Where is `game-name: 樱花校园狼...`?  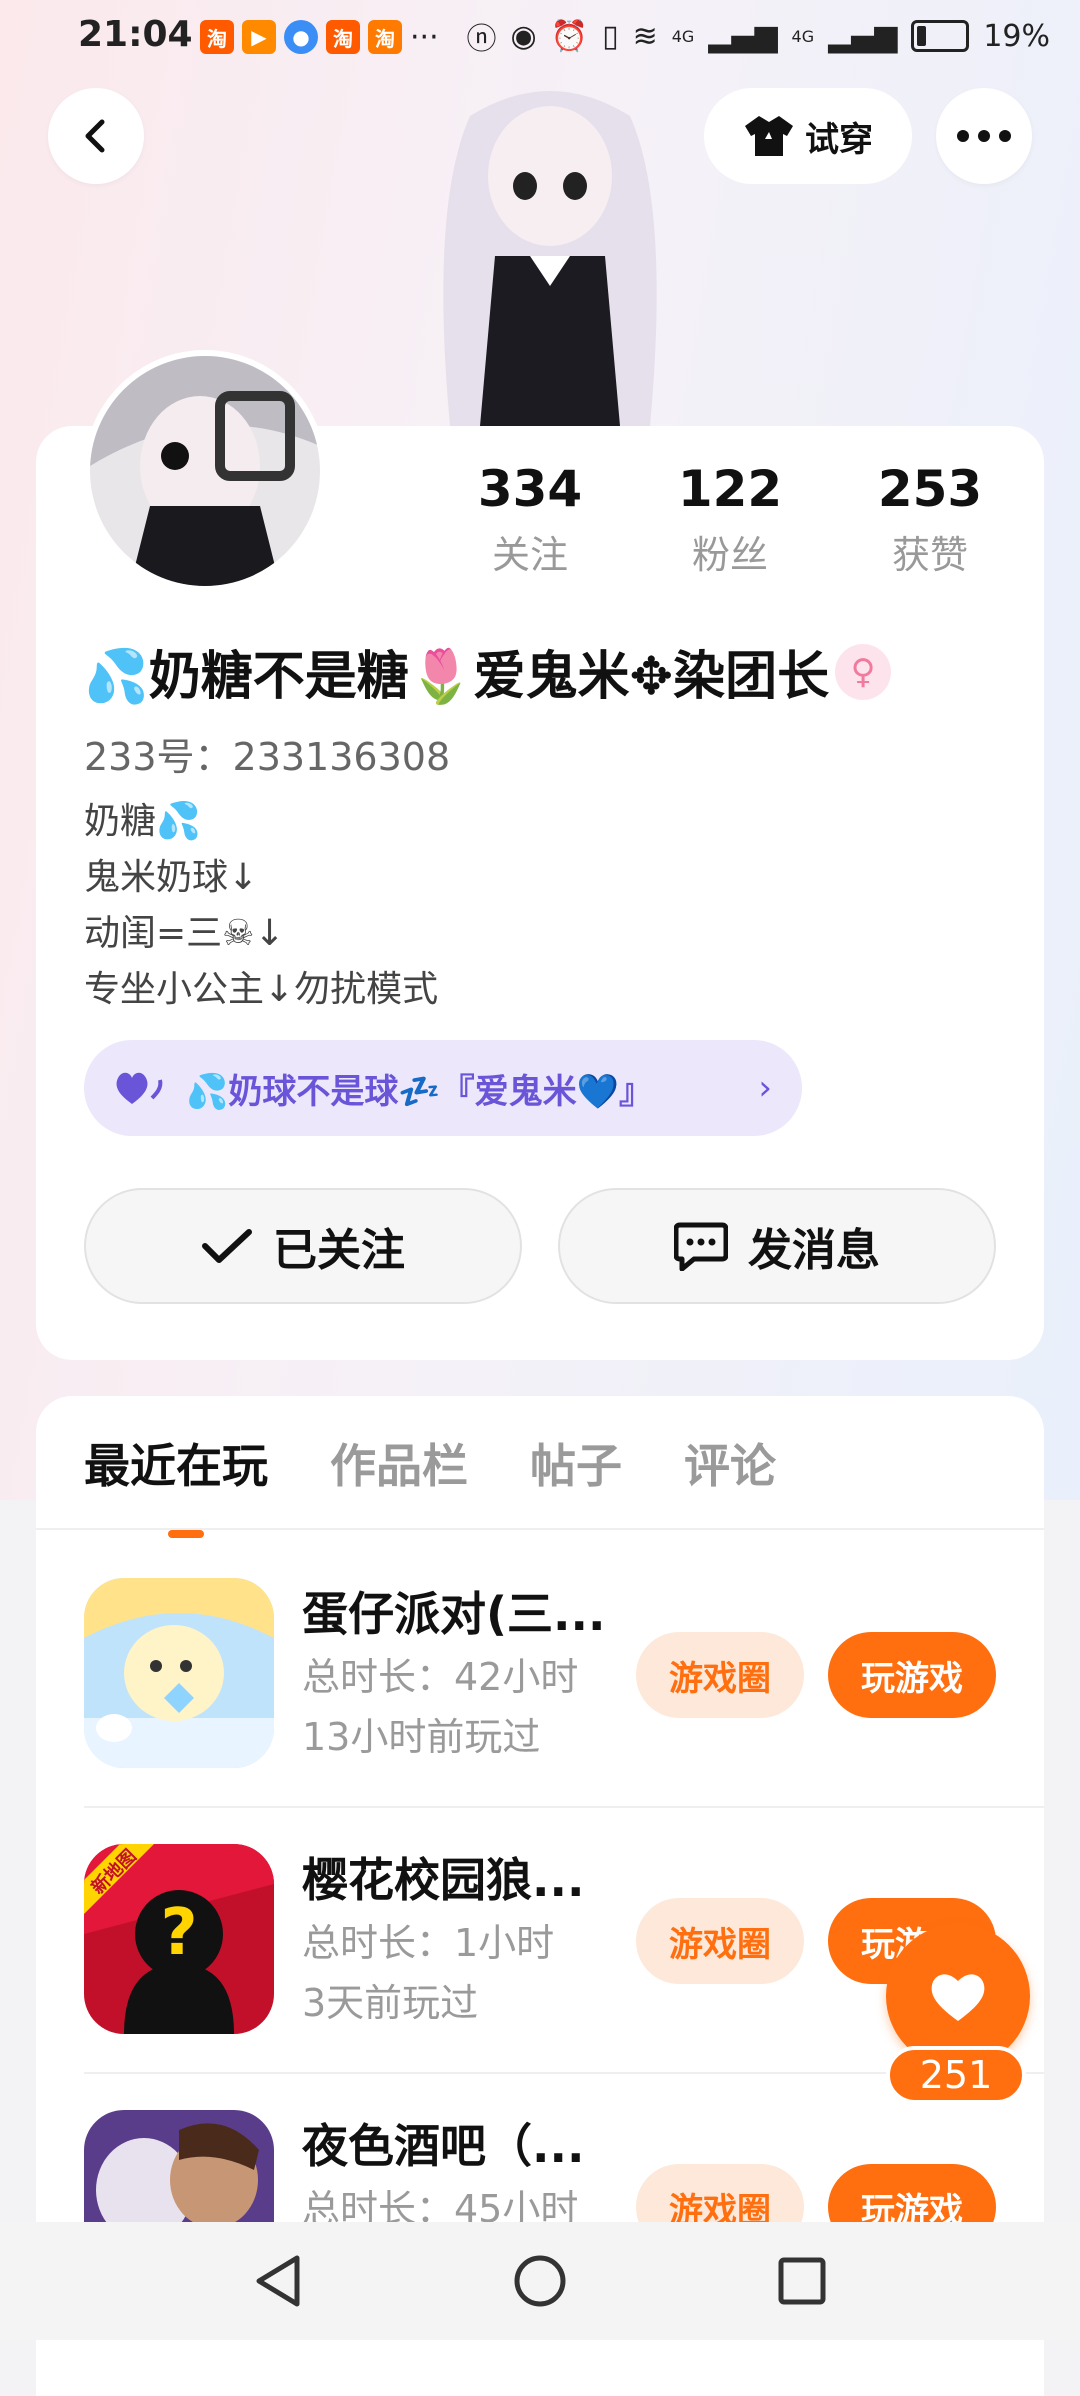
game-name: 樱花校园狼... is located at coordinates (443, 1880).